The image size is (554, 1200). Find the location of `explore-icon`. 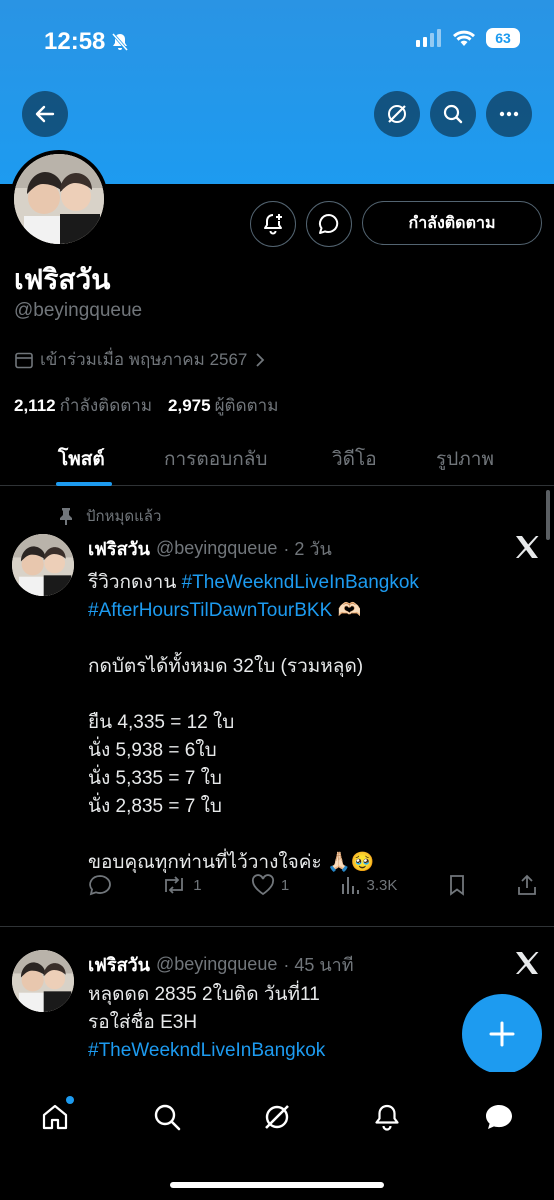

explore-icon is located at coordinates (167, 1117).